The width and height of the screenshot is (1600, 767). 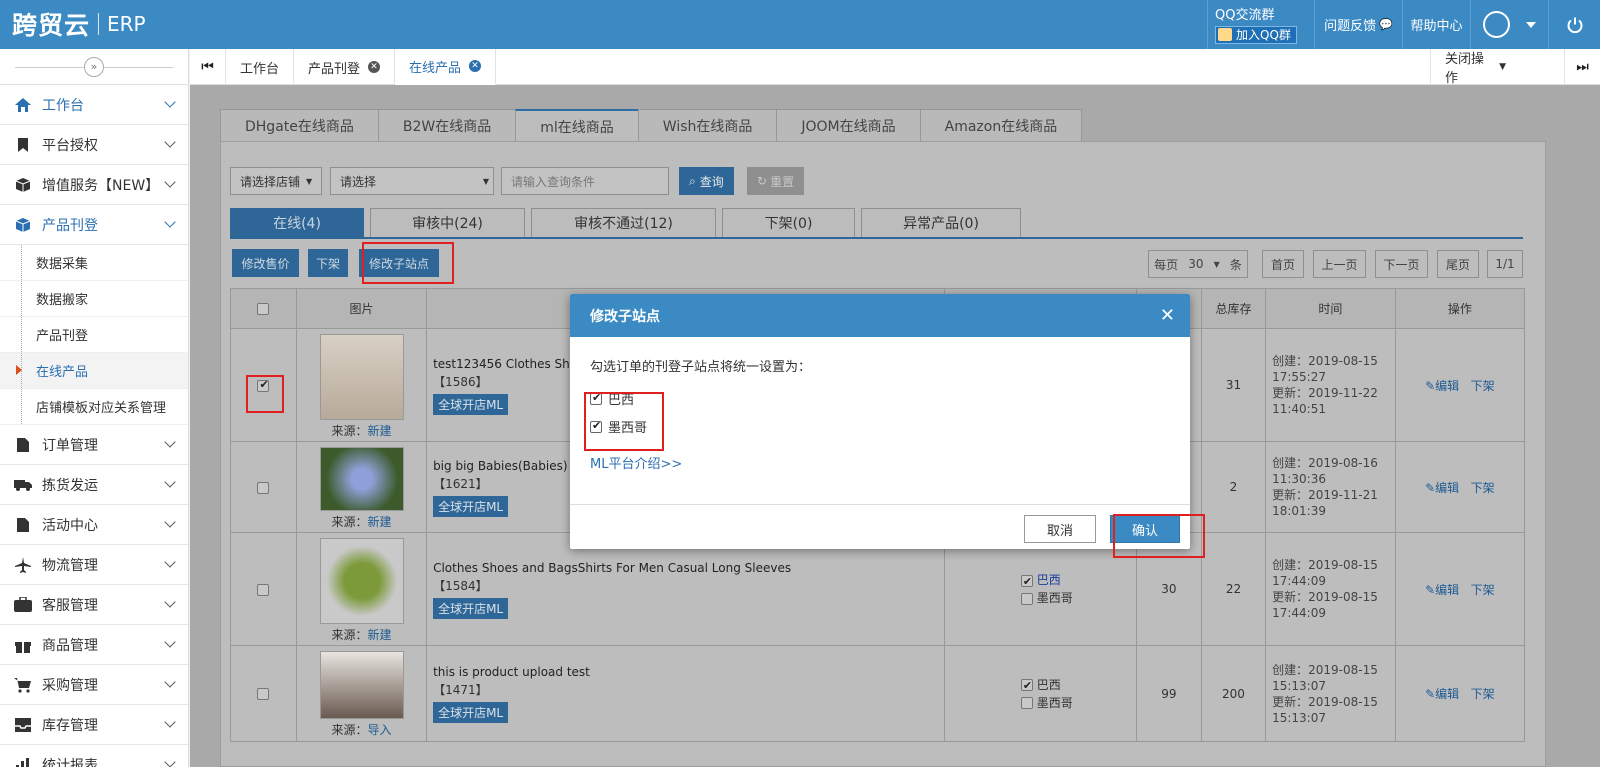 What do you see at coordinates (1401, 264) in the screenshot?
I see `next-page-button: 下一页` at bounding box center [1401, 264].